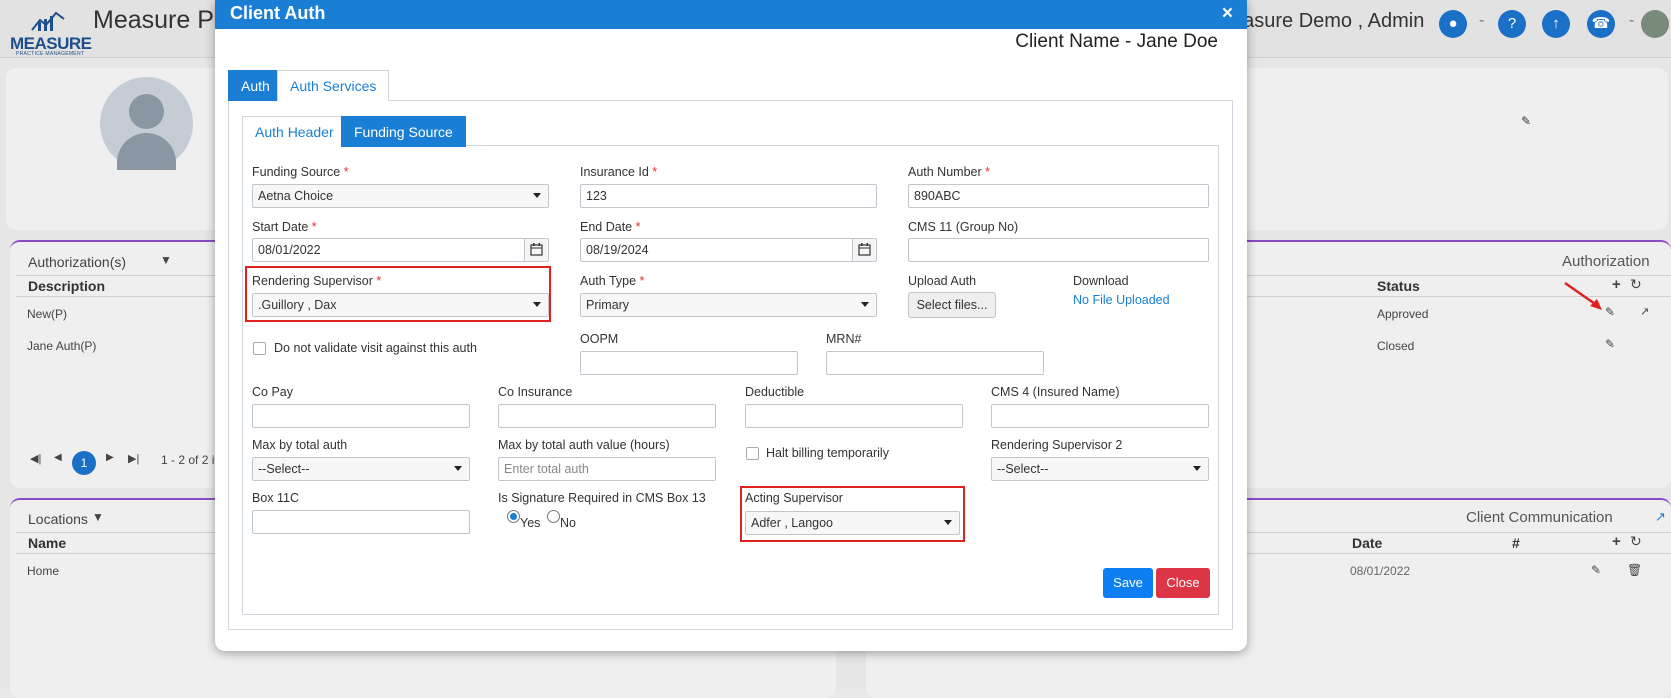 The height and width of the screenshot is (698, 1671). Describe the element at coordinates (333, 85) in the screenshot. I see `tab-auth-services: Auth Services` at that location.